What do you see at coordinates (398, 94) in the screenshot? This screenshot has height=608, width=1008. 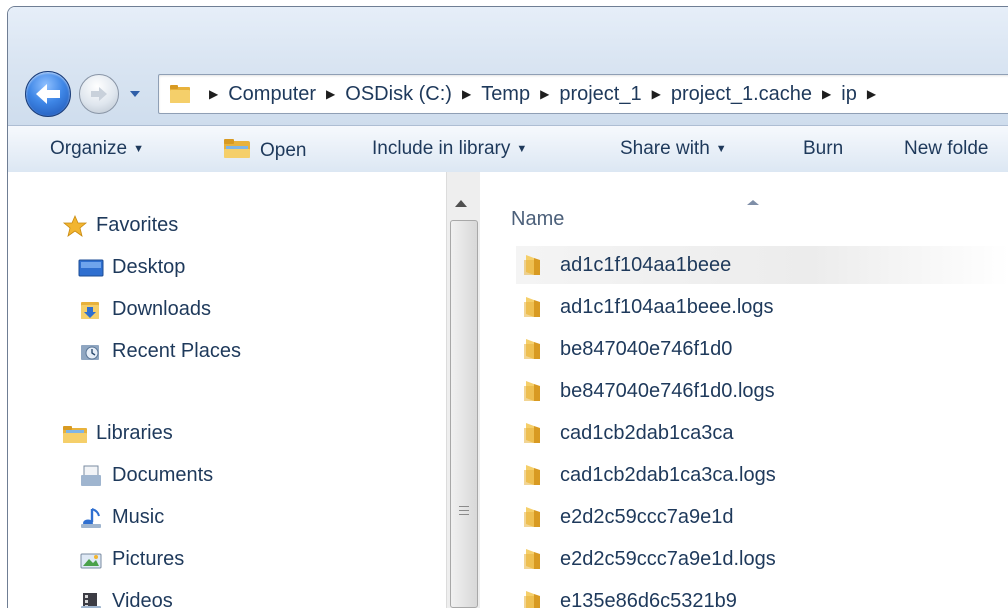 I see `breadcrumb-osdisk: OSDisk (C:)` at bounding box center [398, 94].